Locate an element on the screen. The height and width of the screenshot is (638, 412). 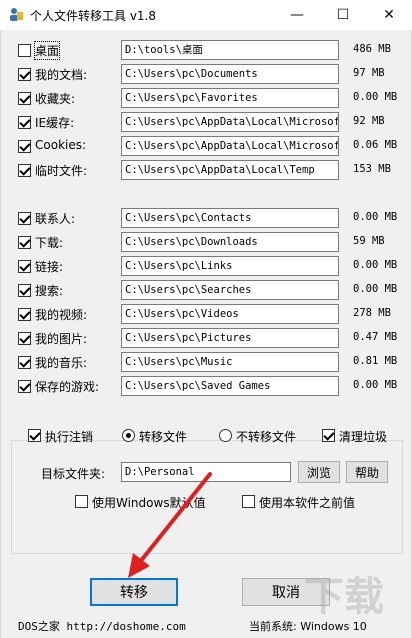
folder-size: 0.47 MB is located at coordinates (375, 337).